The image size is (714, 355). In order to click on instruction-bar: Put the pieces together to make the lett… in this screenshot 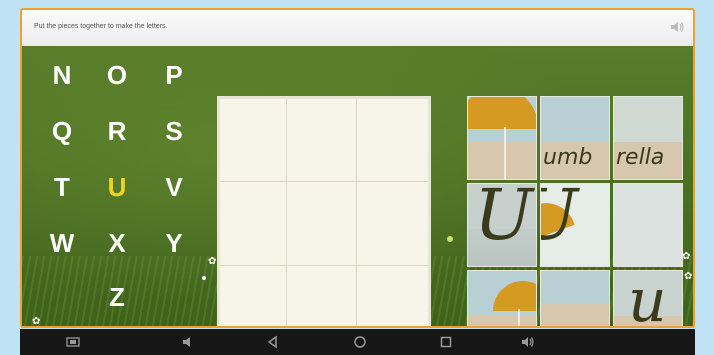, I will do `click(357, 28)`.